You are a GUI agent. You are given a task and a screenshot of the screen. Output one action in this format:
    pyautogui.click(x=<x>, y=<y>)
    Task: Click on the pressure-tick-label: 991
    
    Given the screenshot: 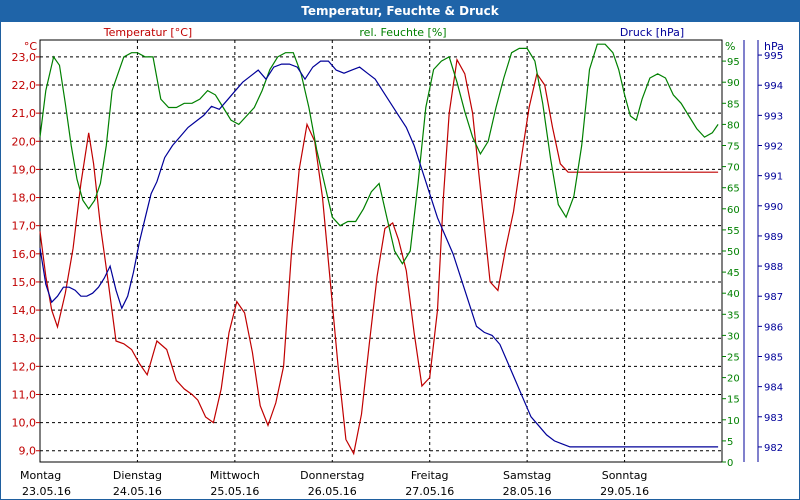 What is the action you would take?
    pyautogui.click(x=773, y=177)
    